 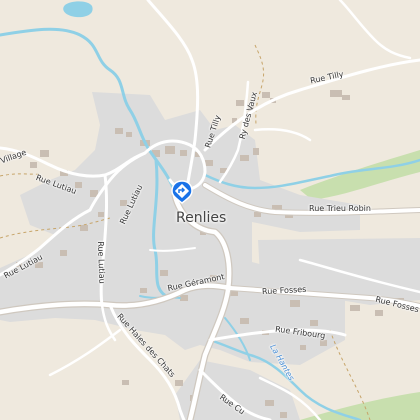 What do you see at coordinates (201, 218) in the screenshot?
I see `town-label: Renlies` at bounding box center [201, 218].